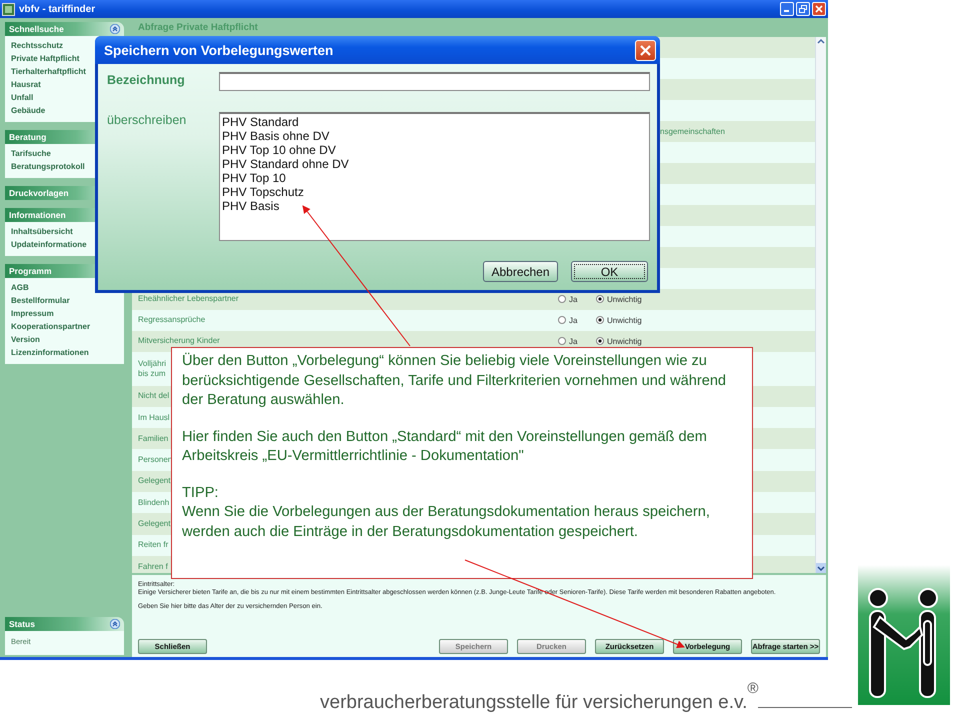 The image size is (960, 720). I want to click on row-label: Familien, so click(153, 439).